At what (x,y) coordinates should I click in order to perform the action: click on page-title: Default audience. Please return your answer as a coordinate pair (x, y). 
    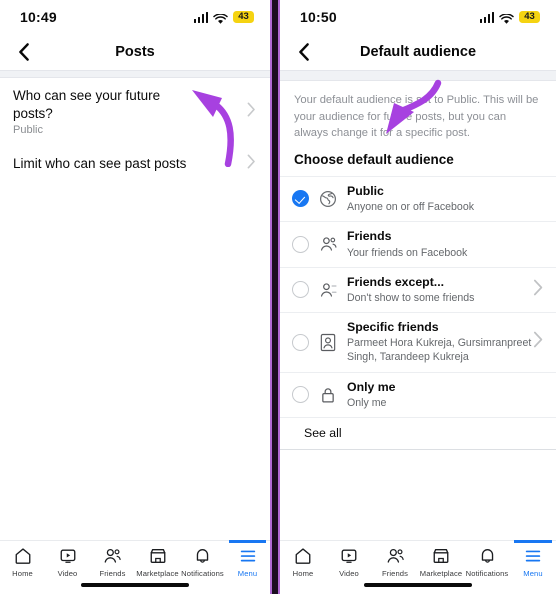
    Looking at the image, I should click on (418, 52).